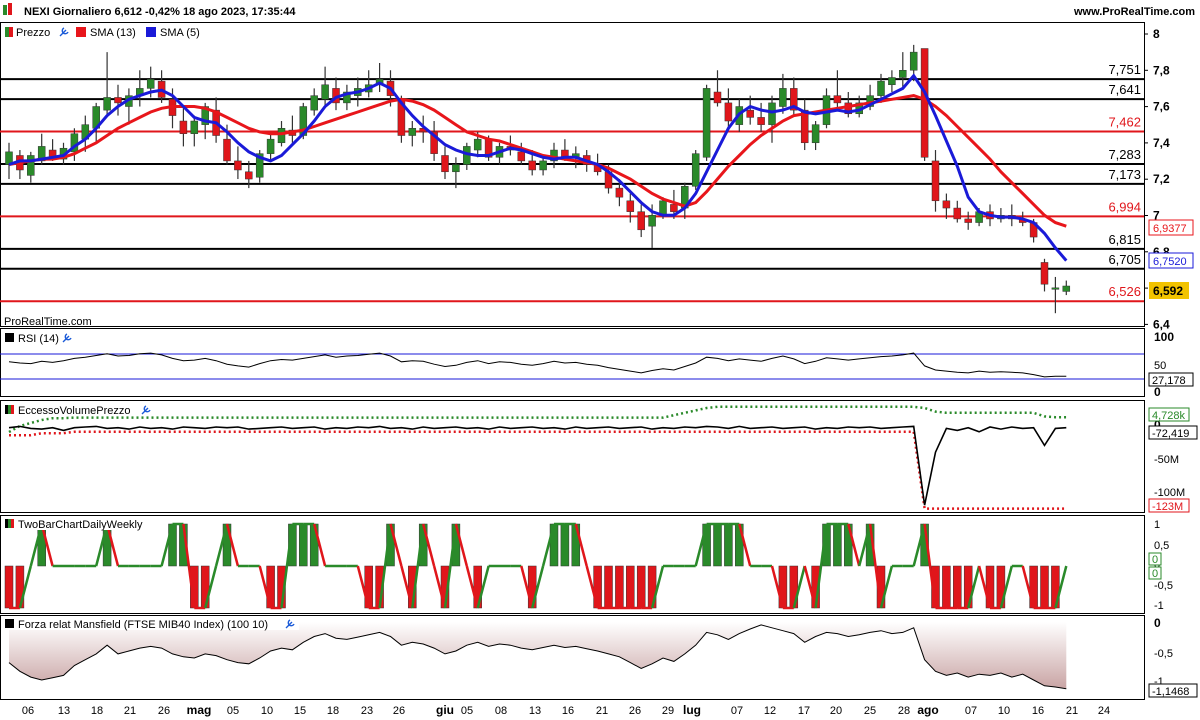 This screenshot has height=720, width=1200. Describe the element at coordinates (668, 711) in the screenshot. I see `x-axis-label: 29` at that location.